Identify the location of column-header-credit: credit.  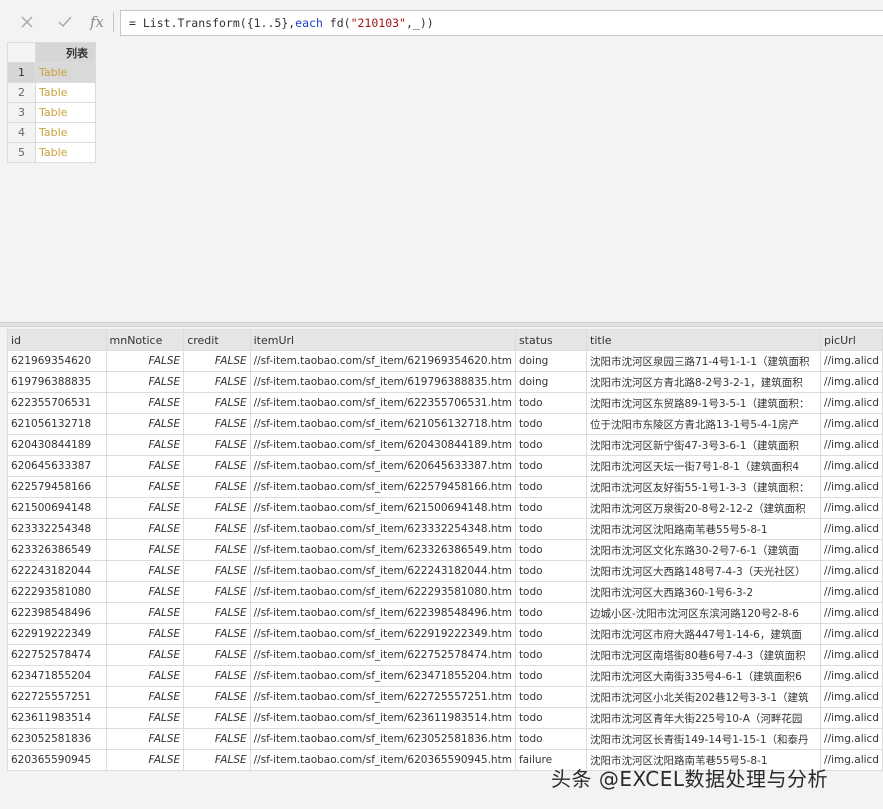
(217, 340).